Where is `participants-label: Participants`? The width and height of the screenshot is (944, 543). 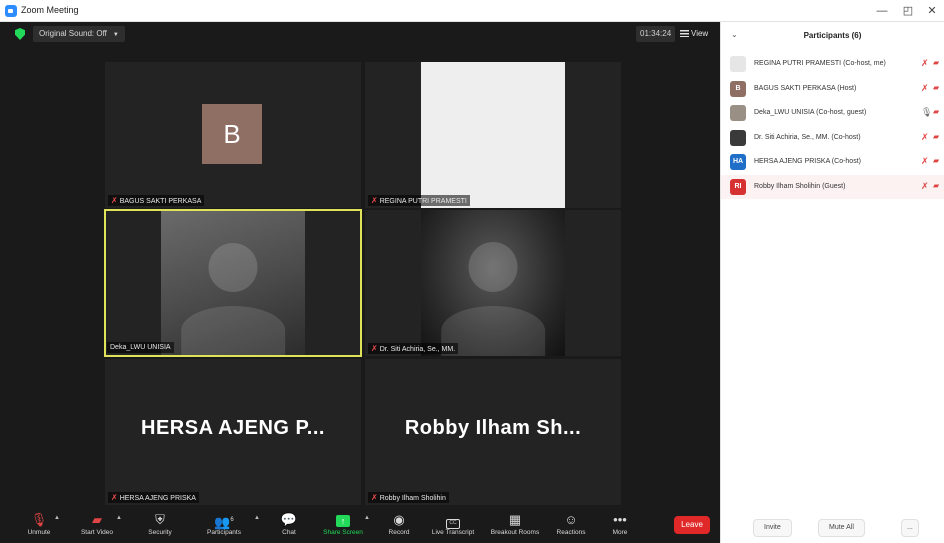 participants-label: Participants is located at coordinates (224, 532).